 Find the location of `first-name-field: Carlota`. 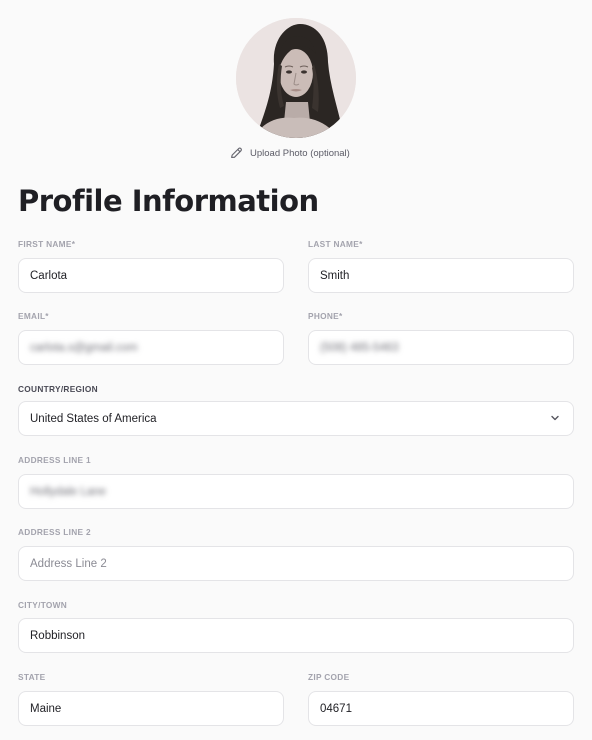

first-name-field: Carlota is located at coordinates (151, 275).